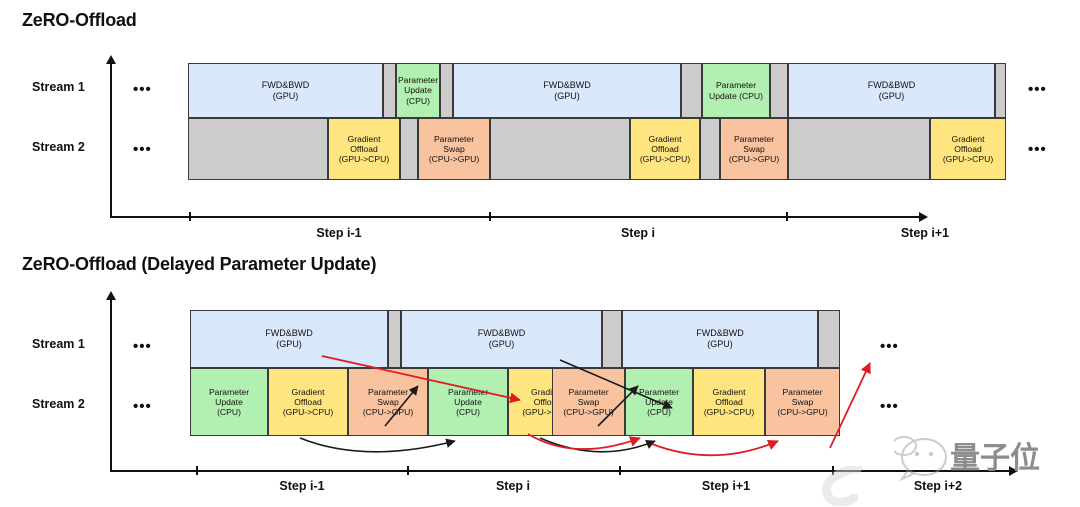  What do you see at coordinates (889, 406) in the screenshot?
I see `continuation-right-stream2-panel2: •••` at bounding box center [889, 406].